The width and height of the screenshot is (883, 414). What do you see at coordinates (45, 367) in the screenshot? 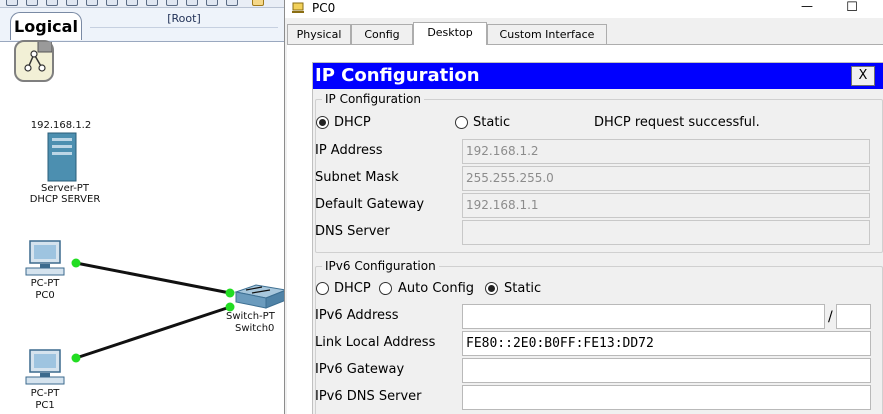
I see `pc1-icon` at bounding box center [45, 367].